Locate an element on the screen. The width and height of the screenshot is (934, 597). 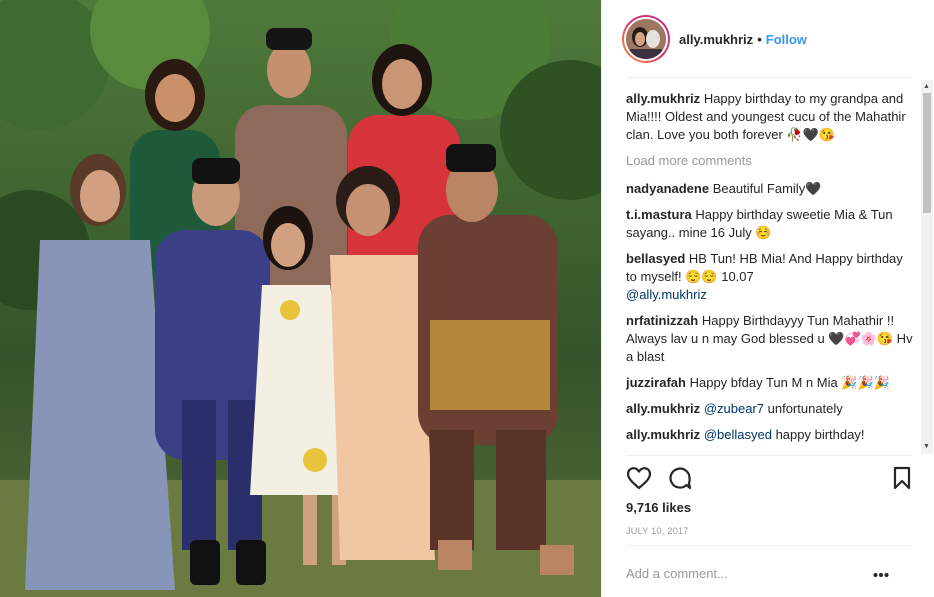
comment-text: Happy bfday Tun M n Mia 🎉🎉🎉 is located at coordinates (789, 382).